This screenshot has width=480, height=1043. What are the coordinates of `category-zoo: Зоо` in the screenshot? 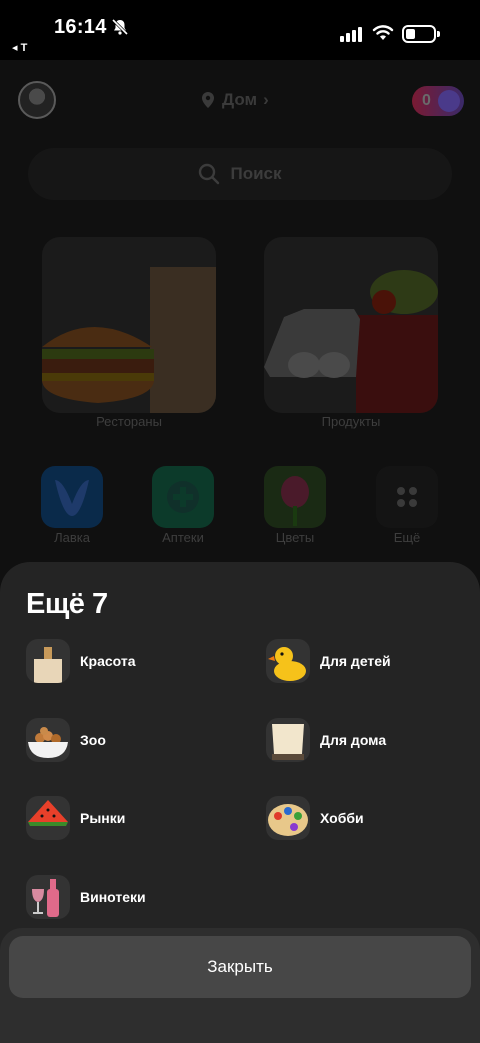 It's located at (66, 740).